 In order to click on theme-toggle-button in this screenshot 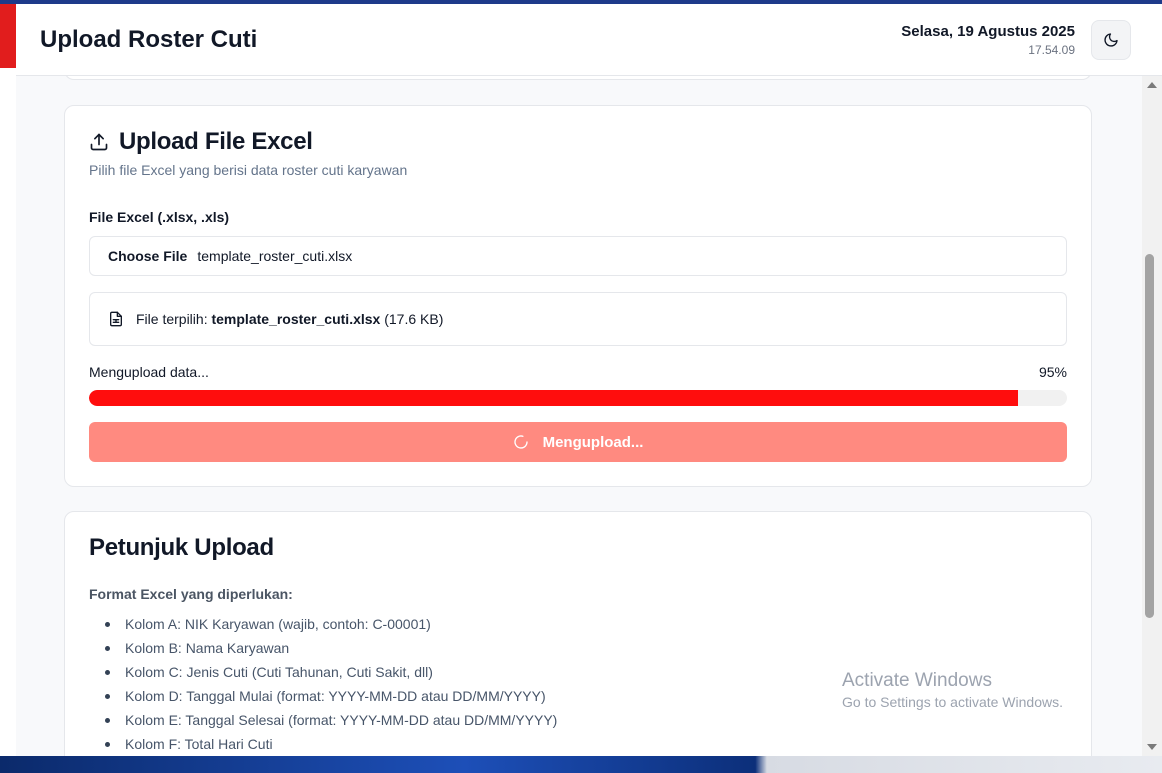, I will do `click(1111, 40)`.